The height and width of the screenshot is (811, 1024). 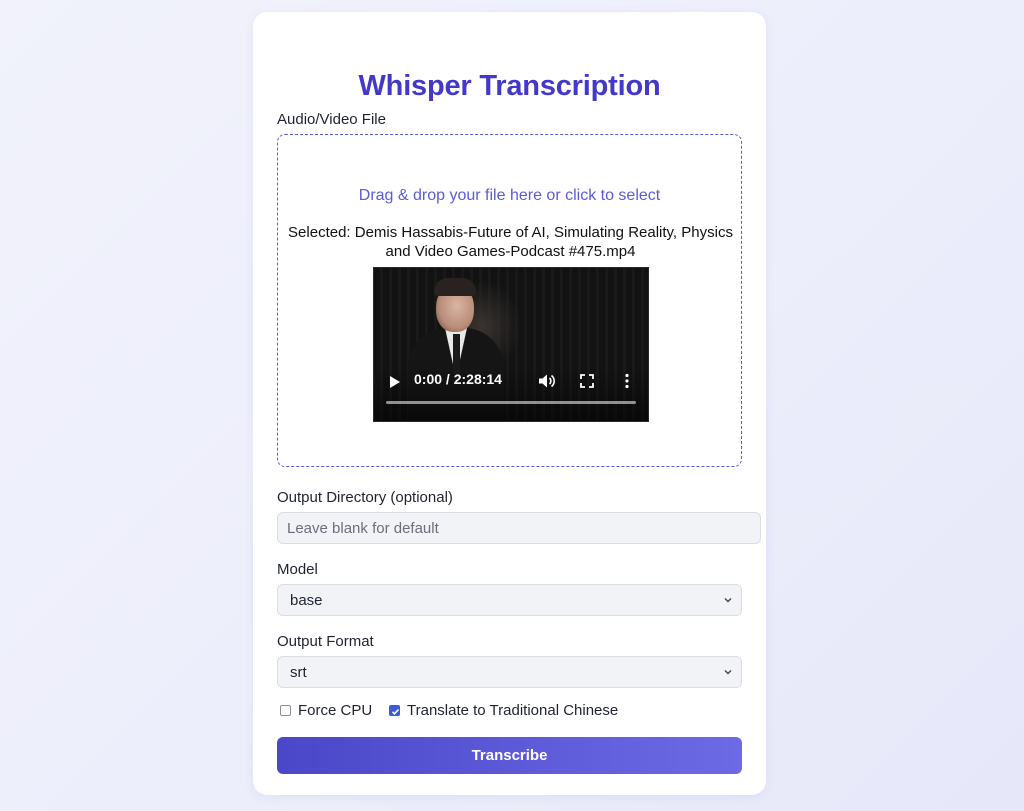 I want to click on transcribe-button: Transcribe, so click(x=509, y=755).